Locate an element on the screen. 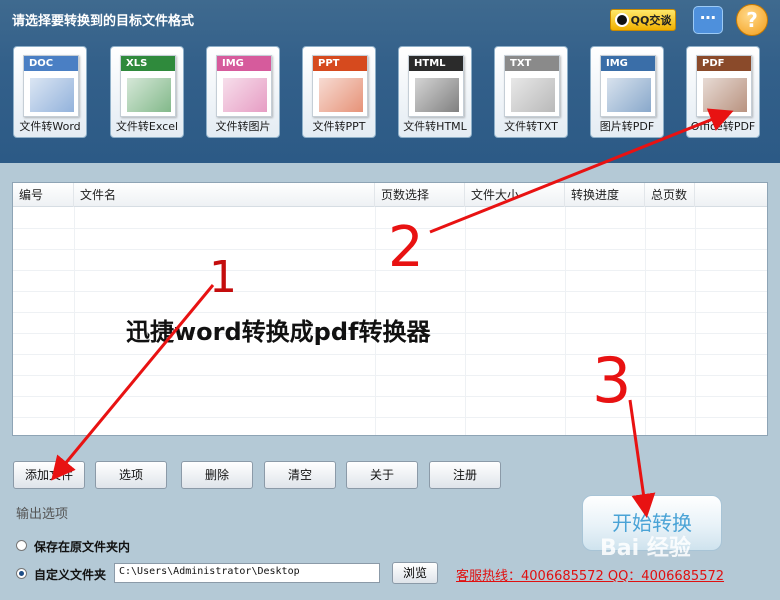 The width and height of the screenshot is (780, 600). format-button-label: 文件转图片 is located at coordinates (243, 126).